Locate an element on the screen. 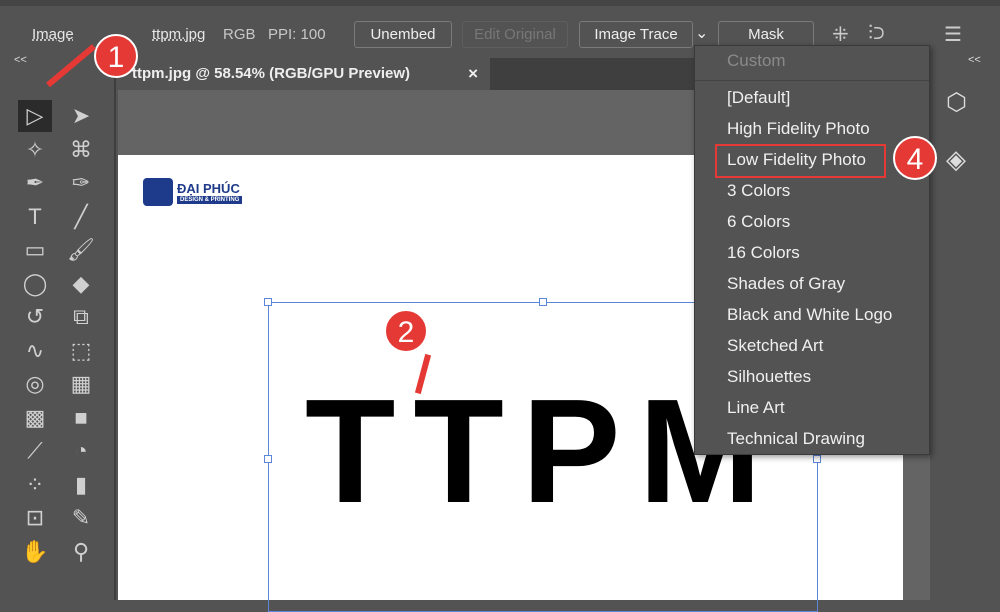 This screenshot has height=612, width=1000. menu-item-technical-drawing: Technical Drawing is located at coordinates (796, 439).